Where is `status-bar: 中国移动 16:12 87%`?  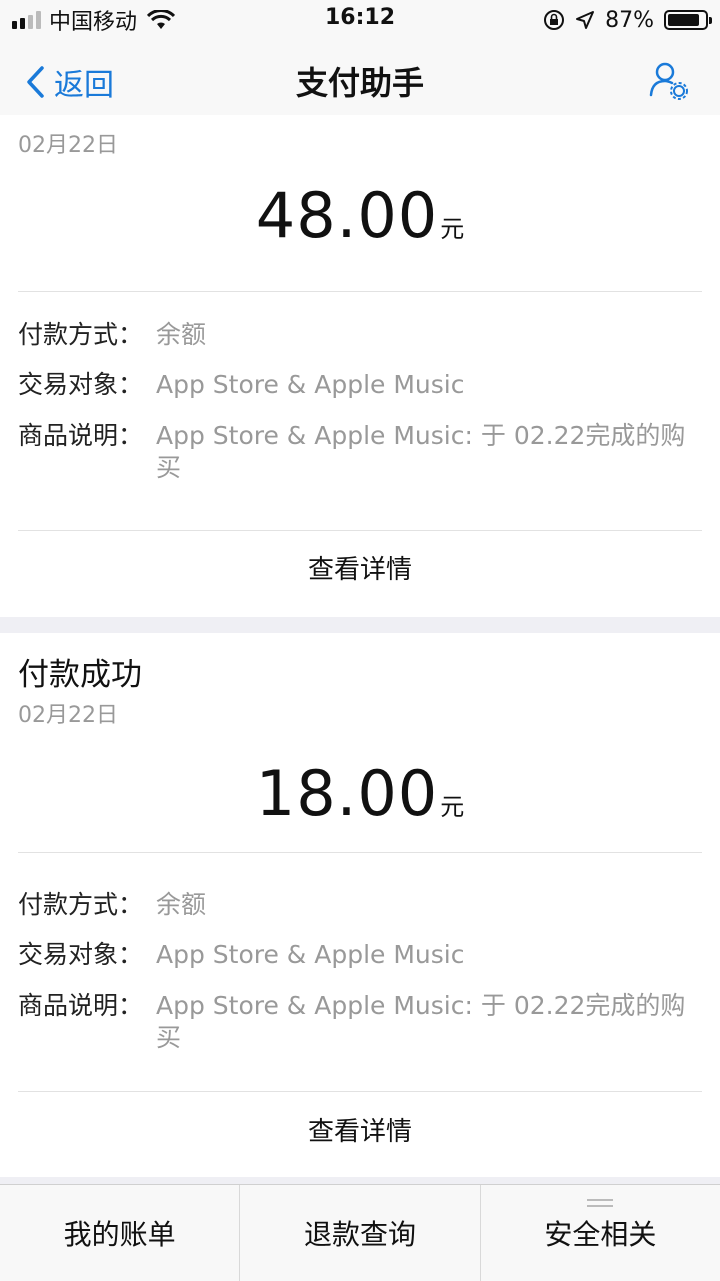 status-bar: 中国移动 16:12 87% is located at coordinates (360, 20).